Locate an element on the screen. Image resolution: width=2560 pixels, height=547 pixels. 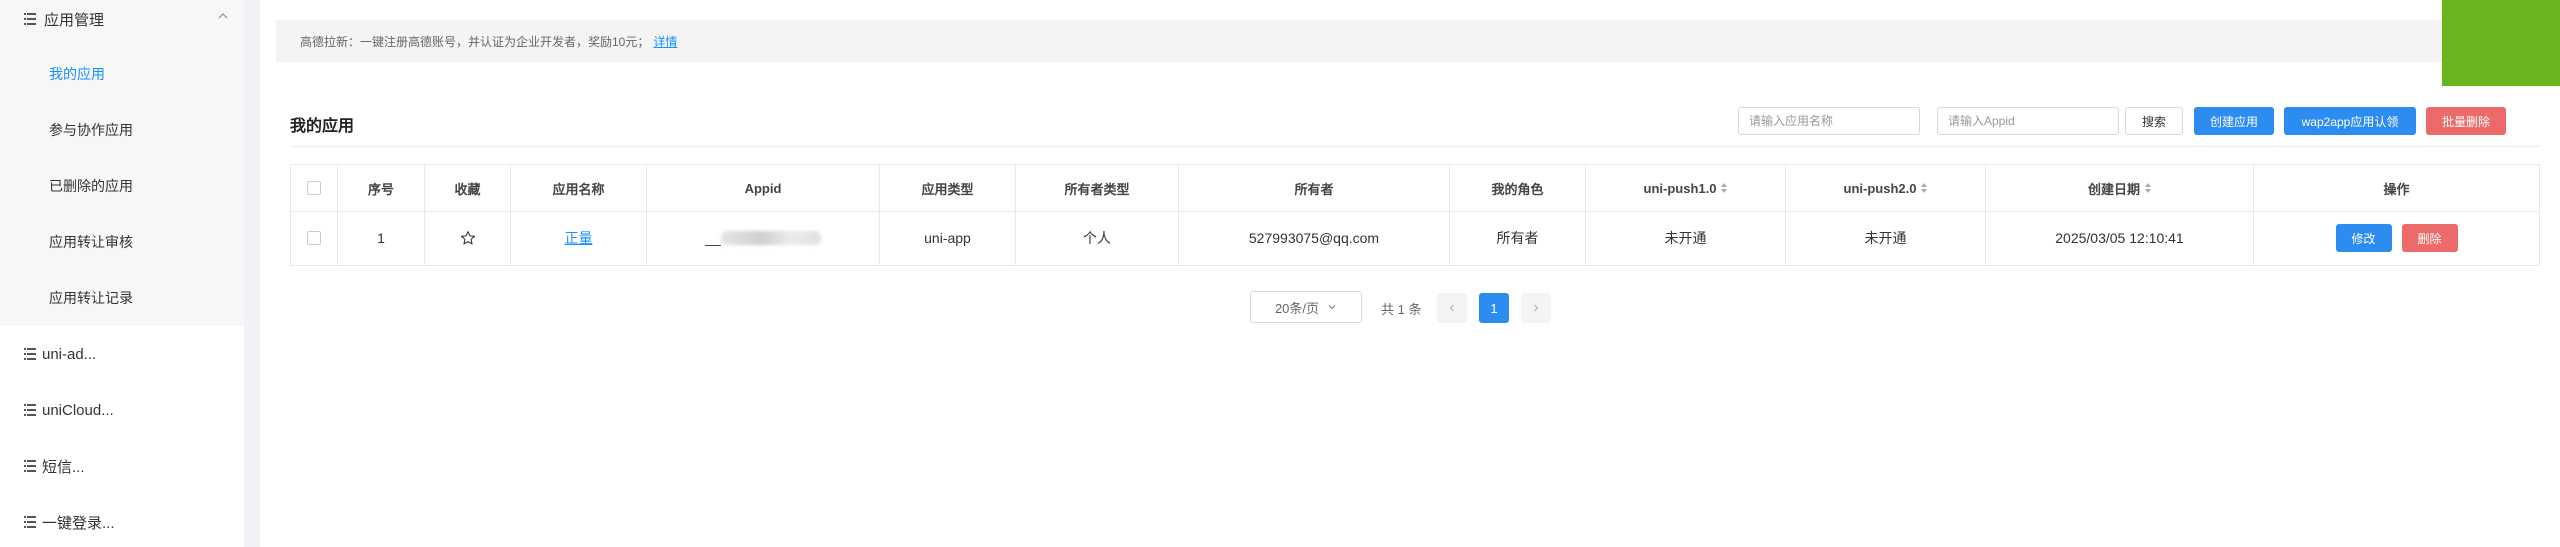
sidebar-item-collab-apps: 参与协作应用 is located at coordinates (91, 130).